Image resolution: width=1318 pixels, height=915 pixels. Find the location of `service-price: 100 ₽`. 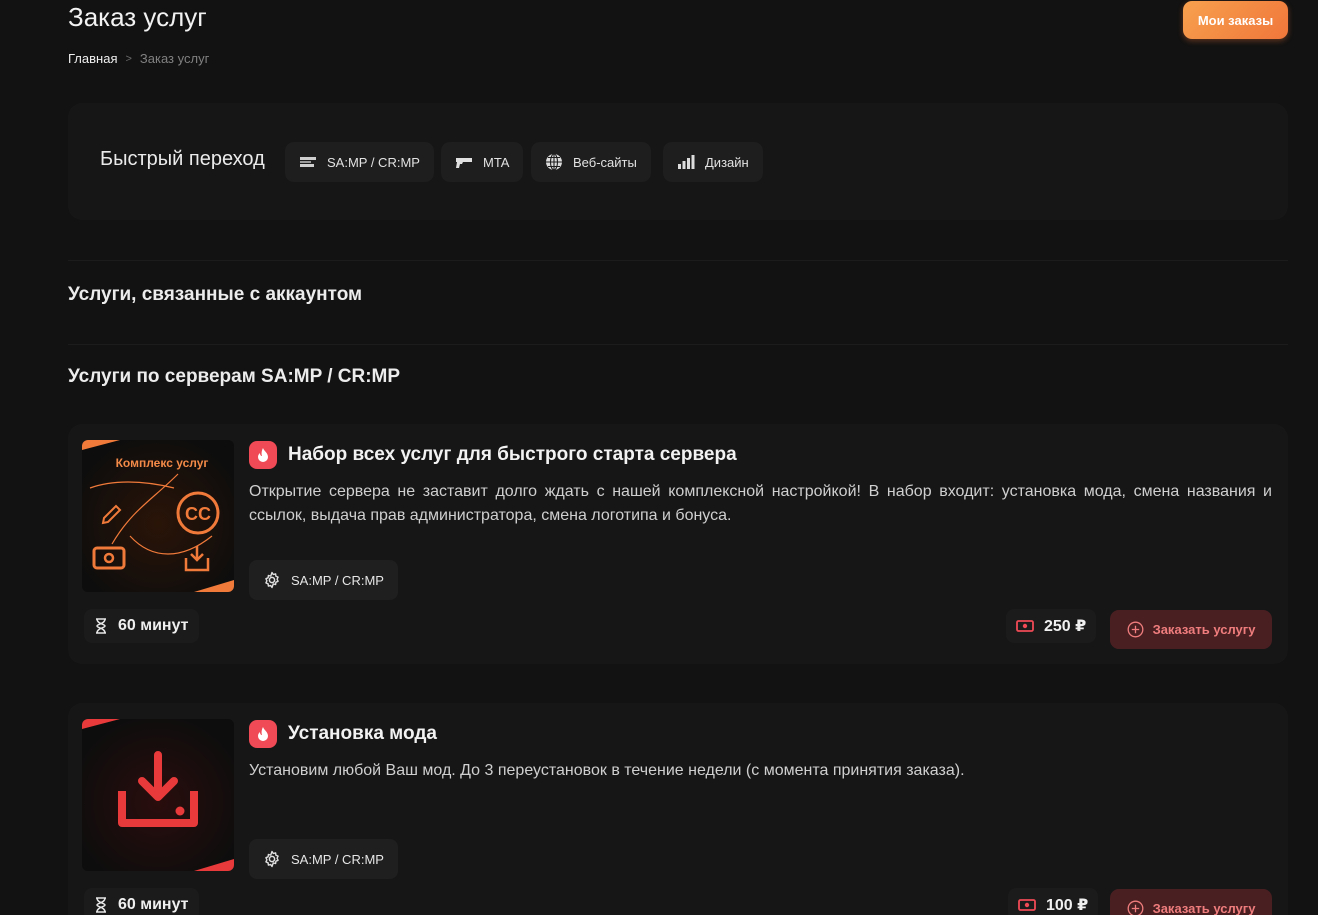

service-price: 100 ₽ is located at coordinates (1053, 901).